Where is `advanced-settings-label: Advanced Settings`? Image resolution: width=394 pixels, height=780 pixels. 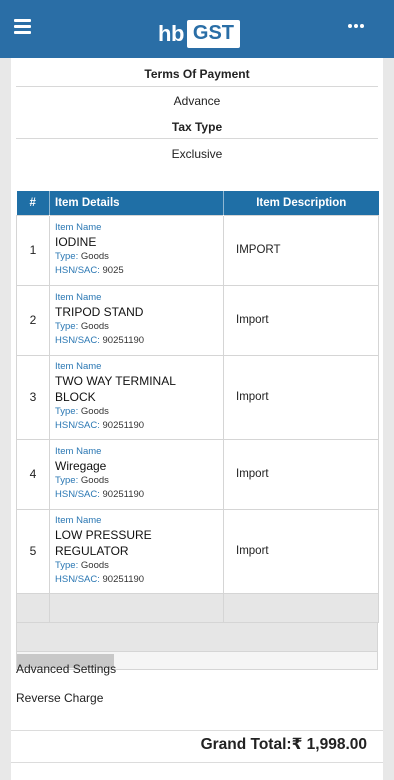 advanced-settings-label: Advanced Settings is located at coordinates (66, 669).